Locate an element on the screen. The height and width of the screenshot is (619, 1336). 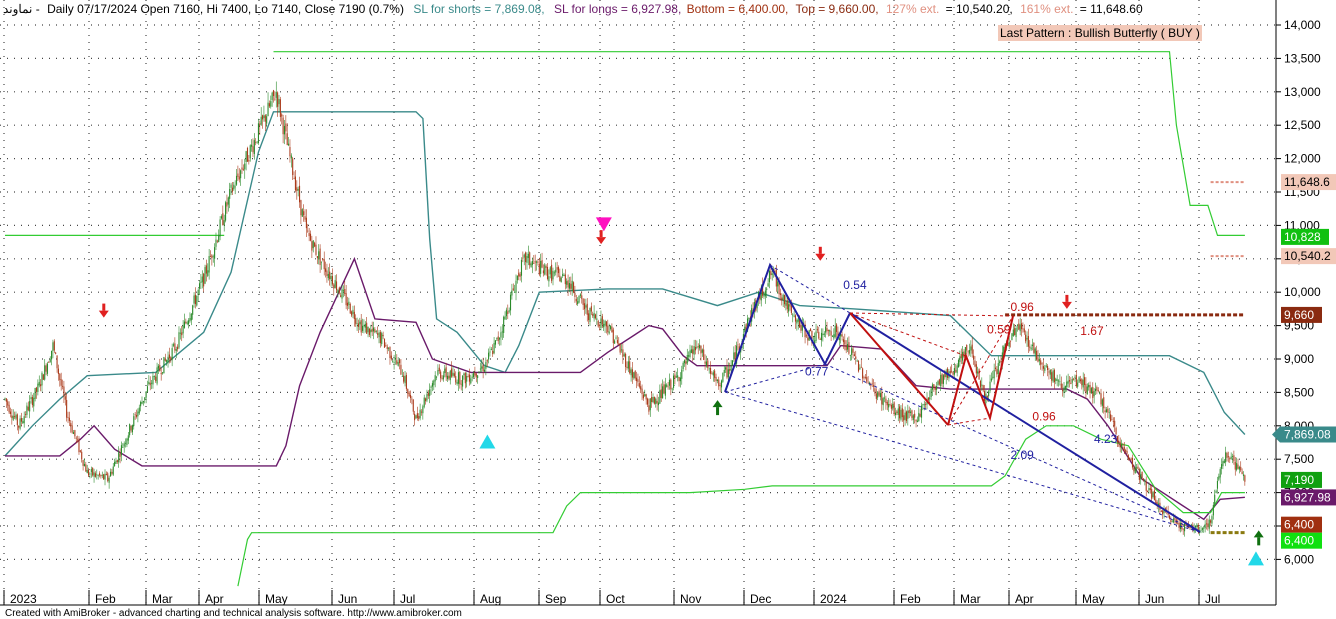
y-tick-label: 7,500 is located at coordinates (1299, 459).